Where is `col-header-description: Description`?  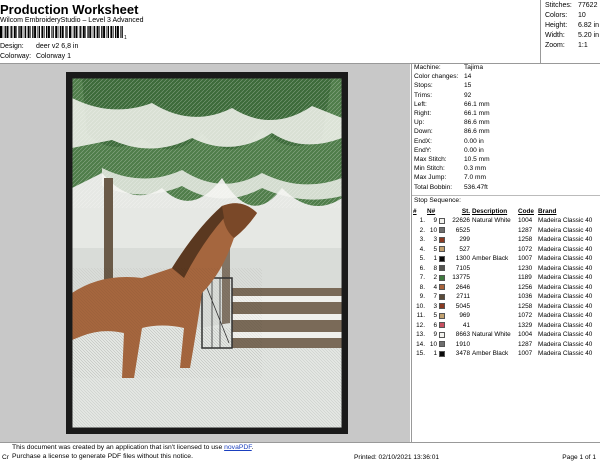 col-header-description: Description is located at coordinates (490, 211).